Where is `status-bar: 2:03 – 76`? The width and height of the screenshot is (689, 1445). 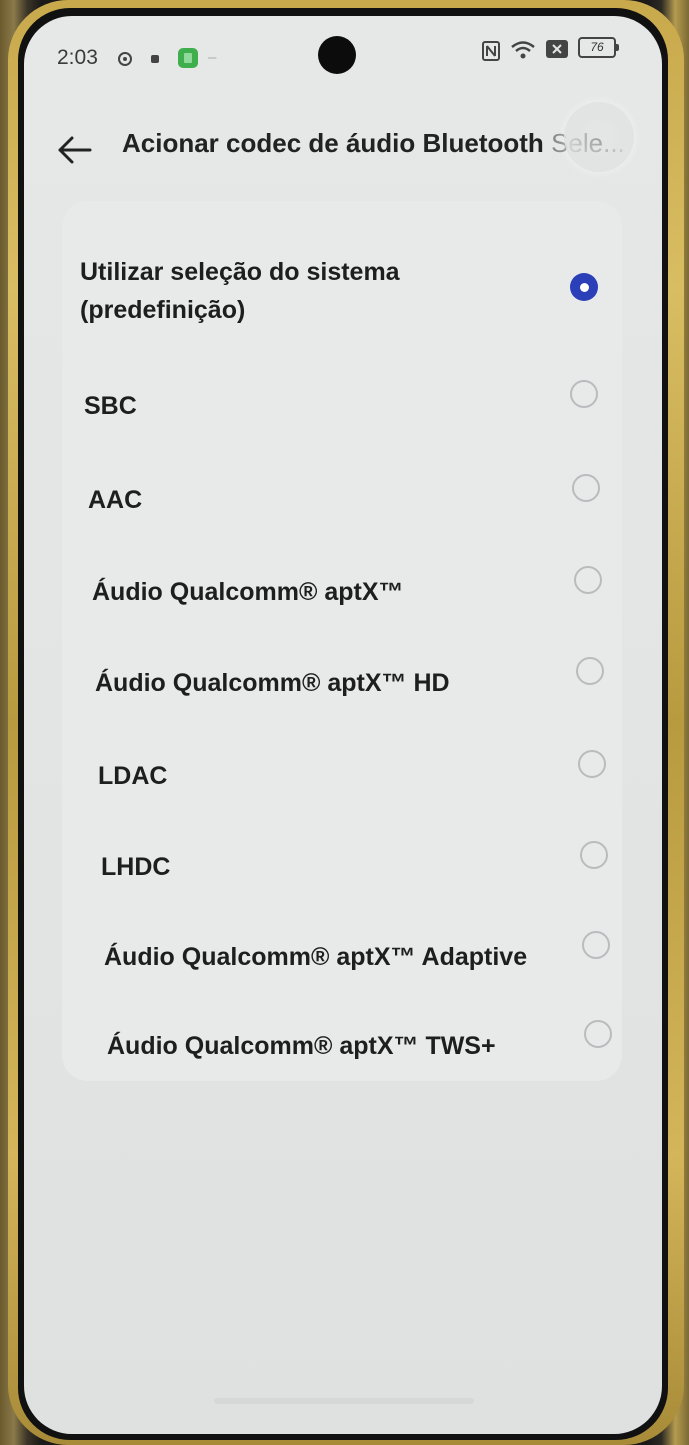 status-bar: 2:03 – 76 is located at coordinates (343, 59).